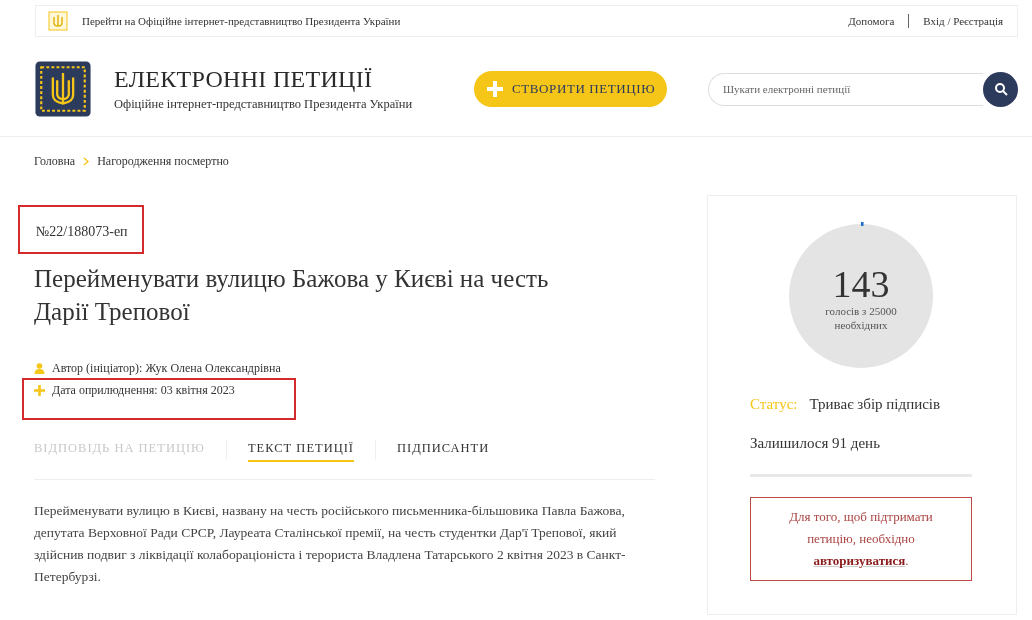 Image resolution: width=1032 pixels, height=620 pixels. Describe the element at coordinates (815, 443) in the screenshot. I see `days-remaining: Залишилося 91 день` at that location.